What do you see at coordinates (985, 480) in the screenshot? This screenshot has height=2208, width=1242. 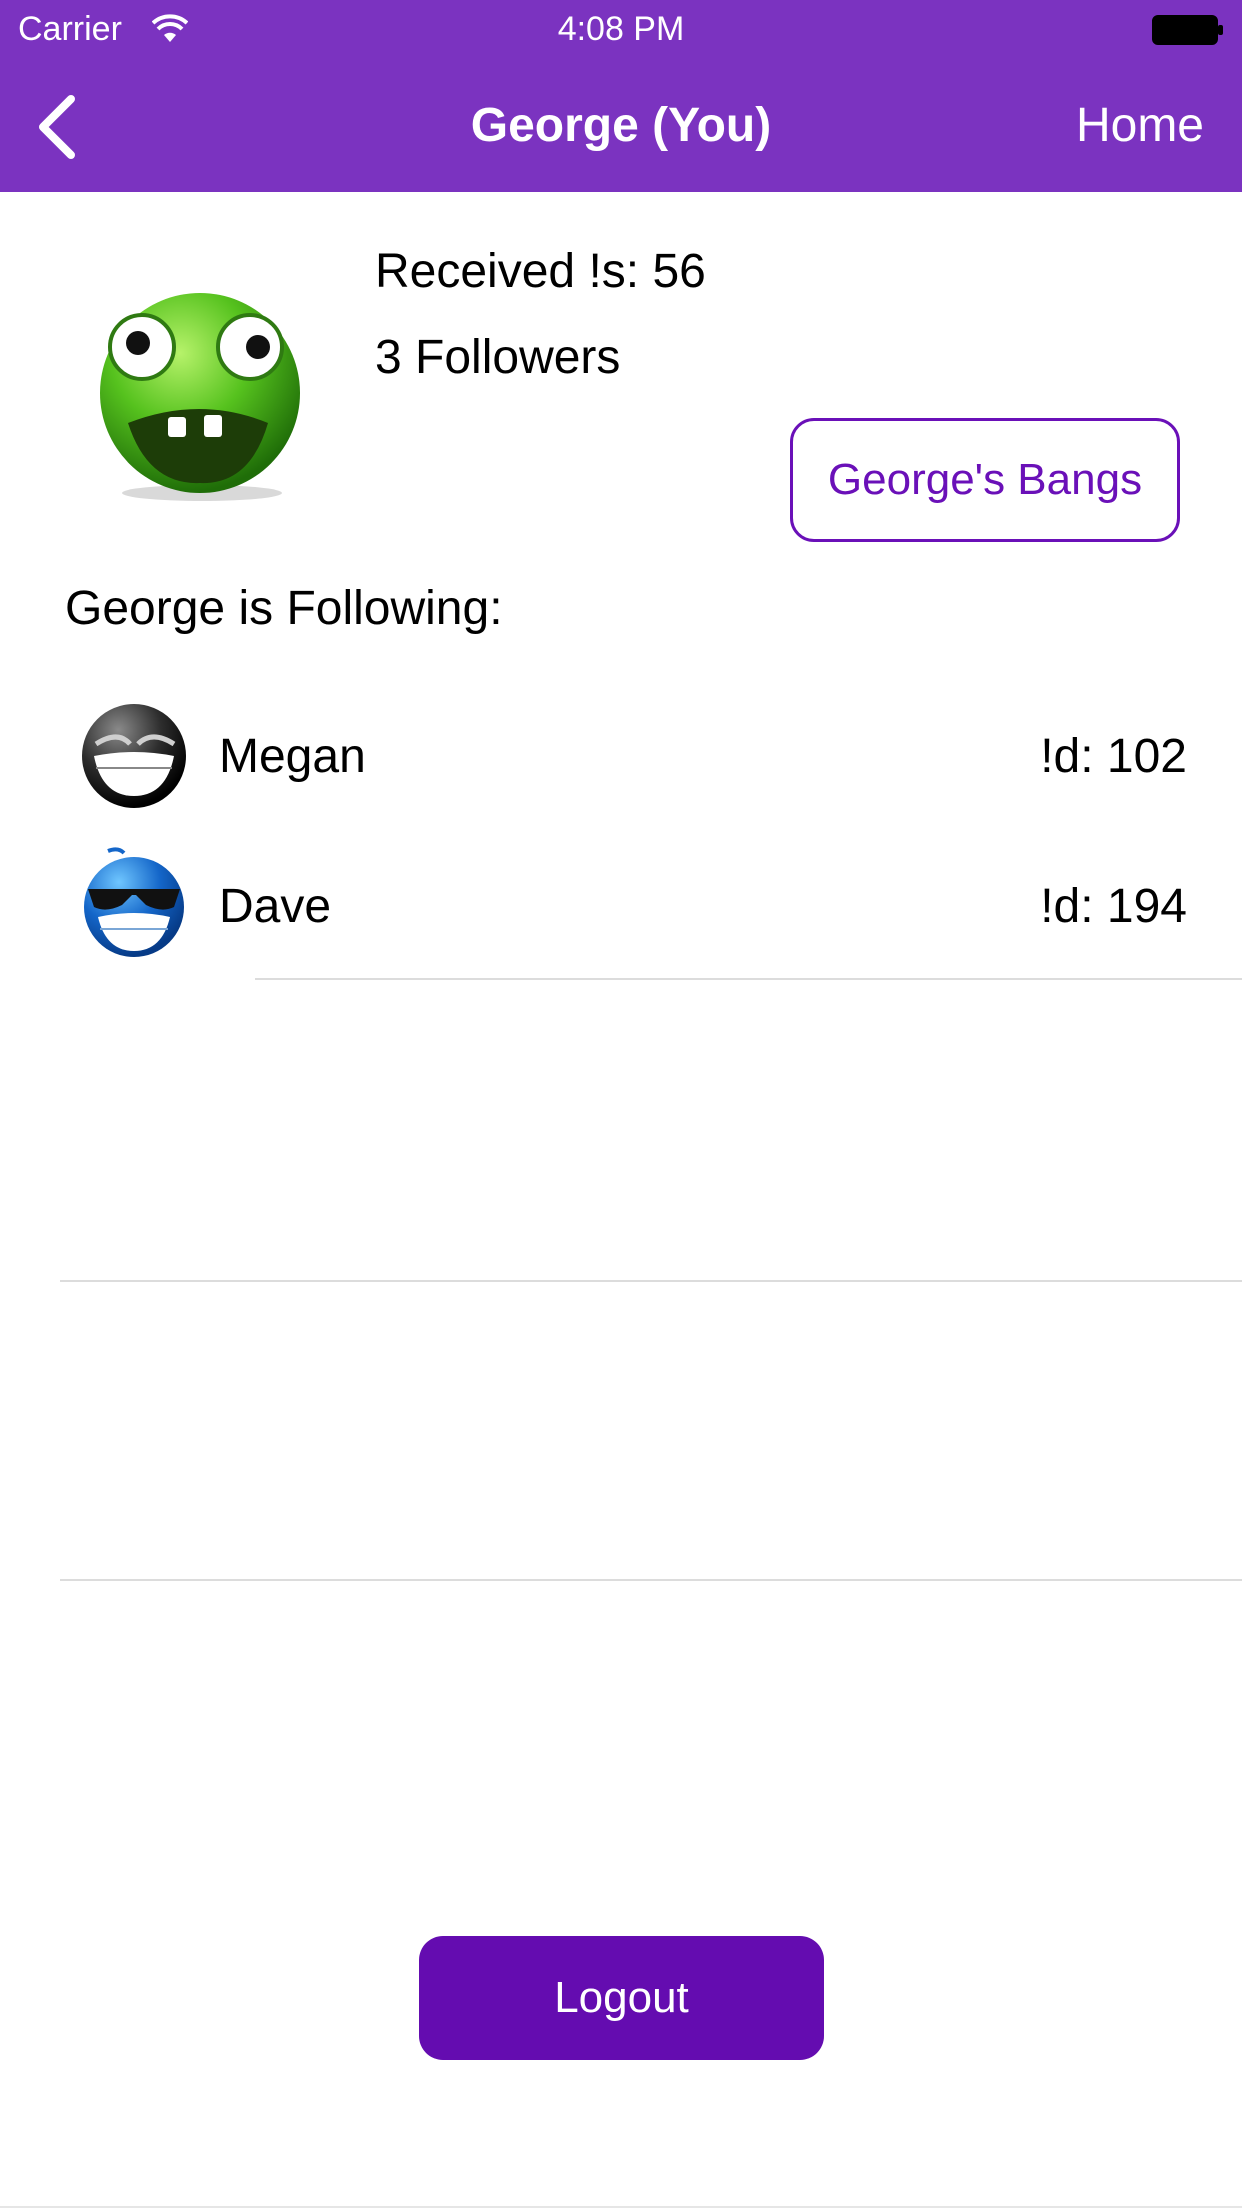 I see `bangs-button: George's Bangs` at bounding box center [985, 480].